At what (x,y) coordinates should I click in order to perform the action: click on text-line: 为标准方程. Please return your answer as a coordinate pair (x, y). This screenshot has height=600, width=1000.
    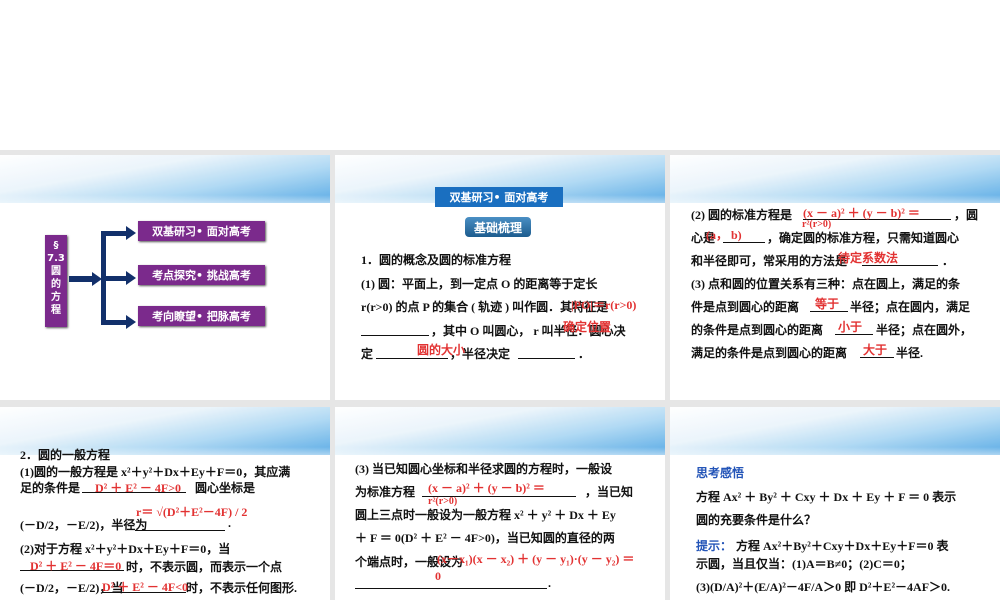
    Looking at the image, I should click on (385, 492).